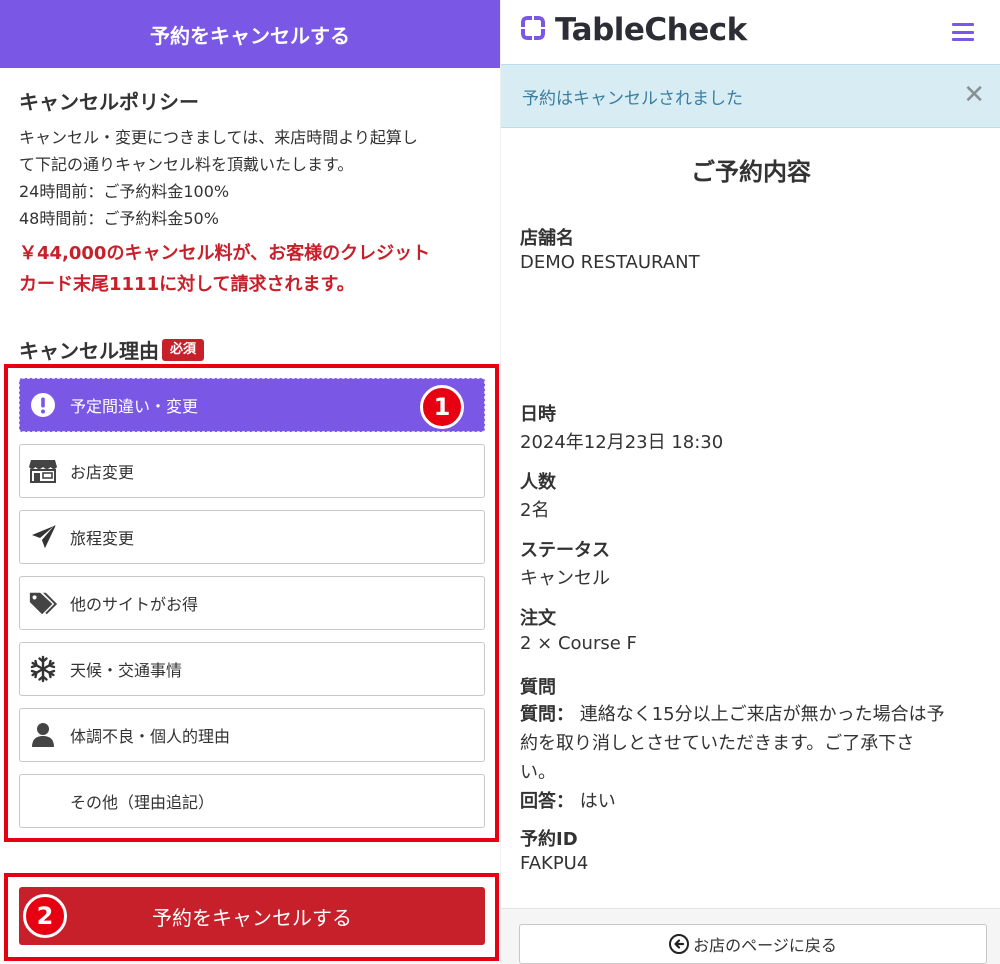 This screenshot has height=964, width=1000. I want to click on airplane-icon, so click(43, 537).